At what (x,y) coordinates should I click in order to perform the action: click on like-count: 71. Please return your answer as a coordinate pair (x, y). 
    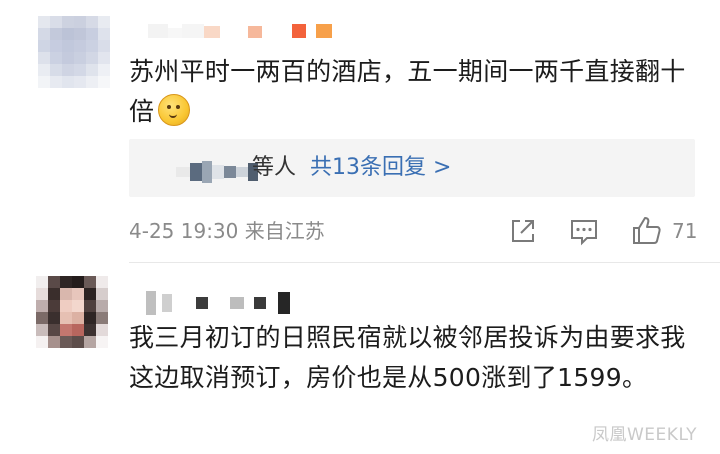
    Looking at the image, I should click on (685, 231).